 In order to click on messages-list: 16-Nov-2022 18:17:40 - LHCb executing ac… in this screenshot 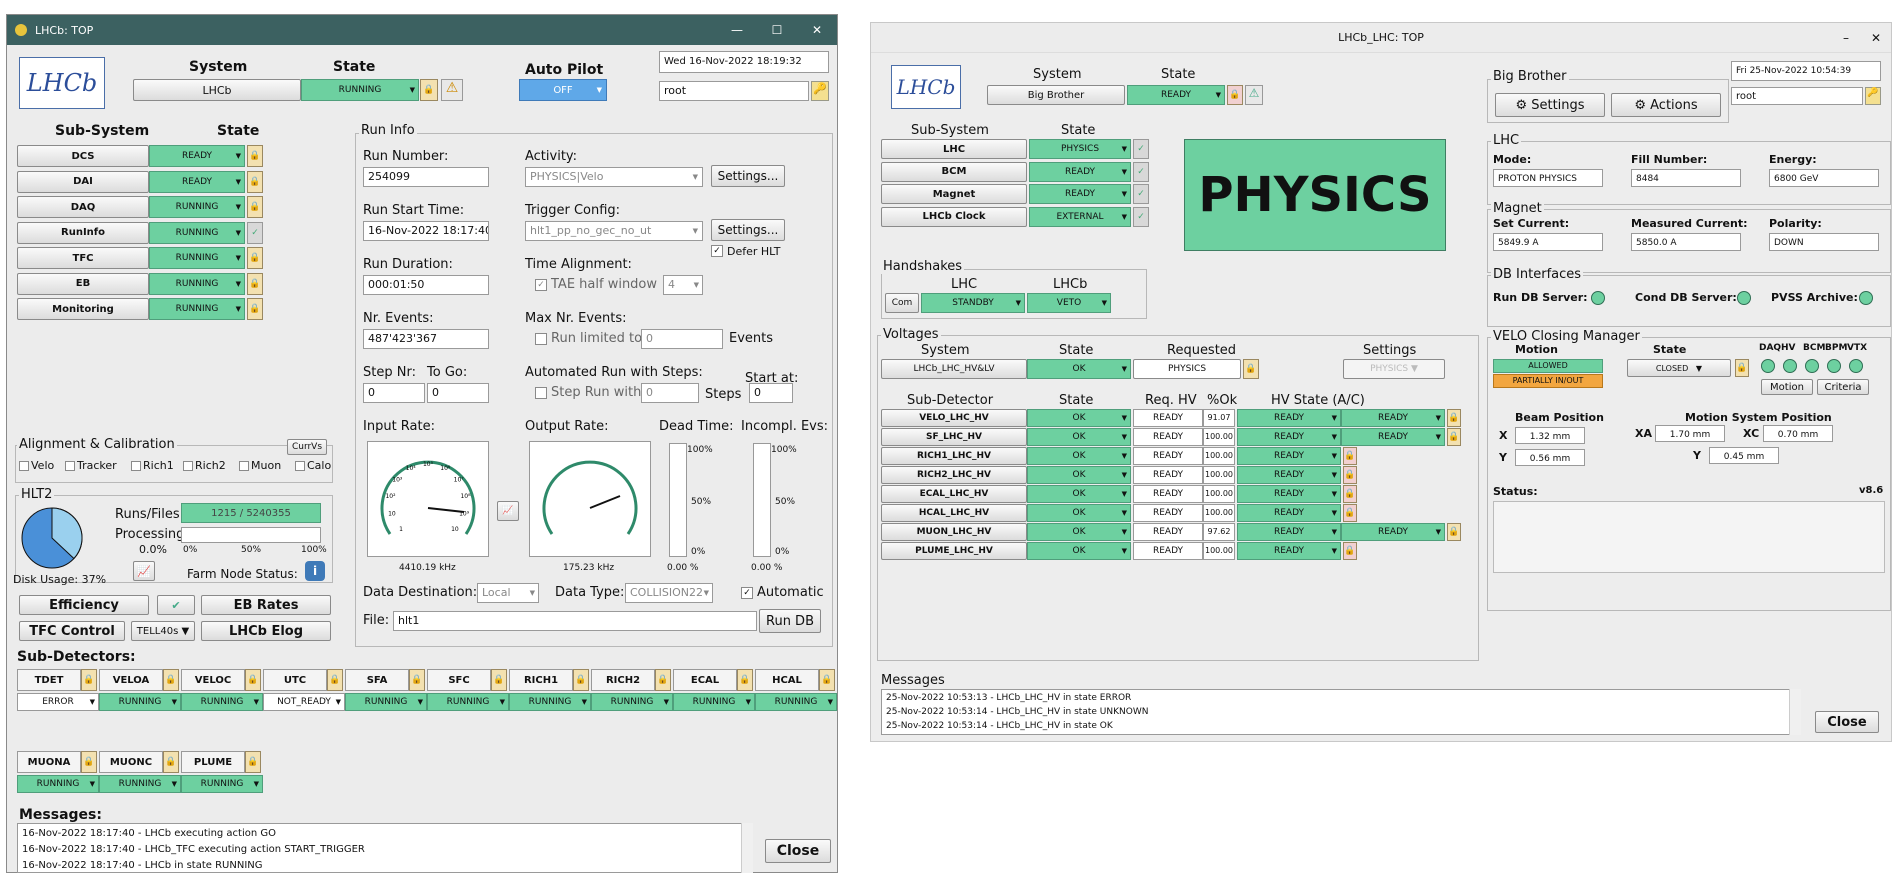, I will do `click(385, 848)`.